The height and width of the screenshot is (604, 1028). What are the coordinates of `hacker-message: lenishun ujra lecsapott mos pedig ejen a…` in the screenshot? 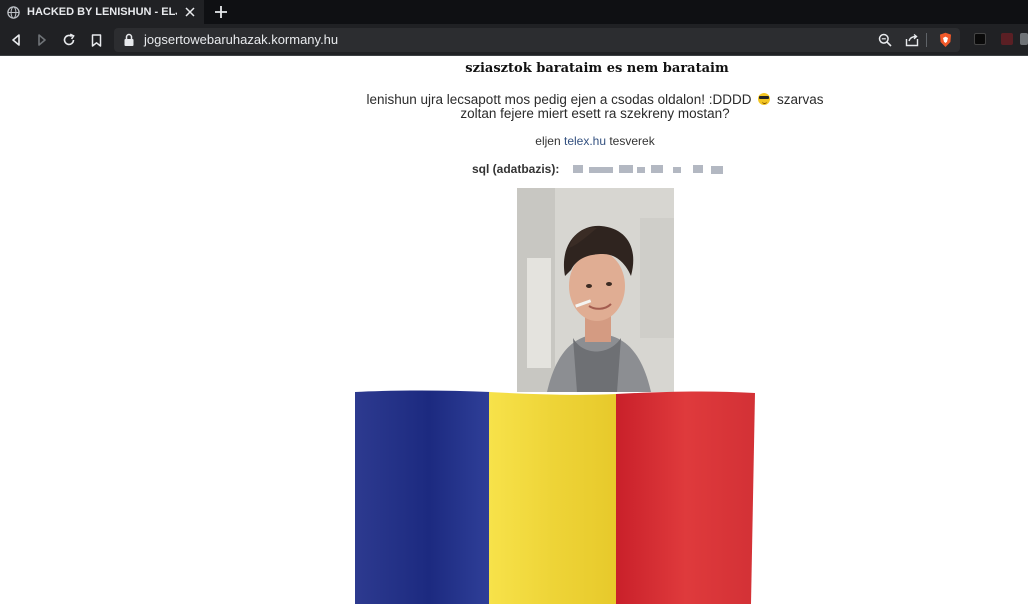 It's located at (595, 107).